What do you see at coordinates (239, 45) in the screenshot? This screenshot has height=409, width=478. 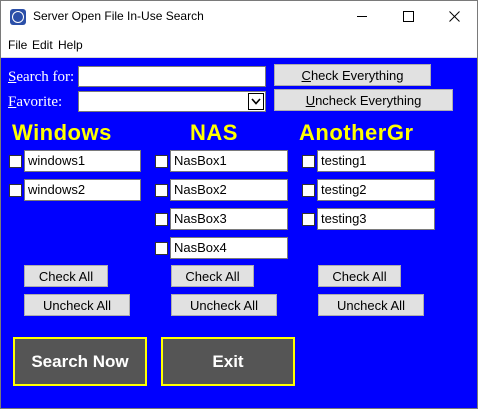 I see `menu-bar: File Edit Help` at bounding box center [239, 45].